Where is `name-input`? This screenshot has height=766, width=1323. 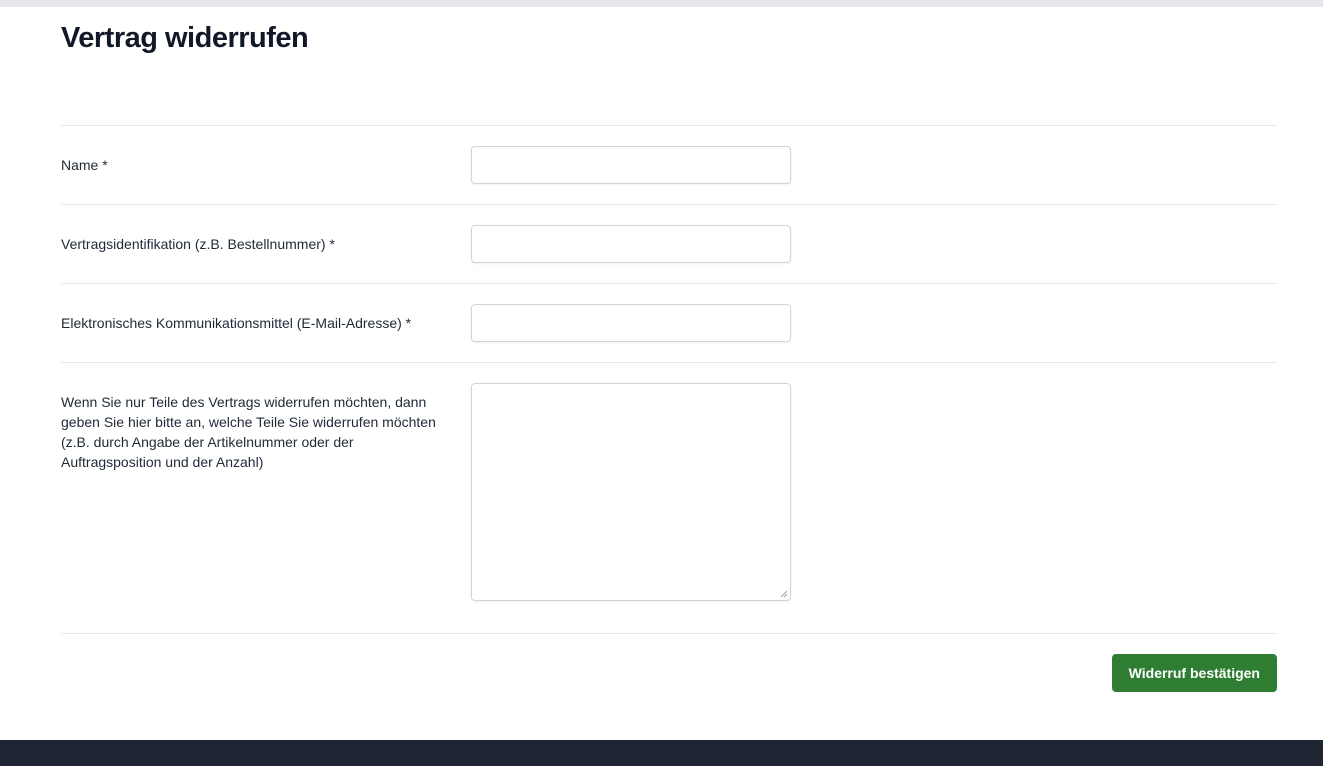 name-input is located at coordinates (631, 165).